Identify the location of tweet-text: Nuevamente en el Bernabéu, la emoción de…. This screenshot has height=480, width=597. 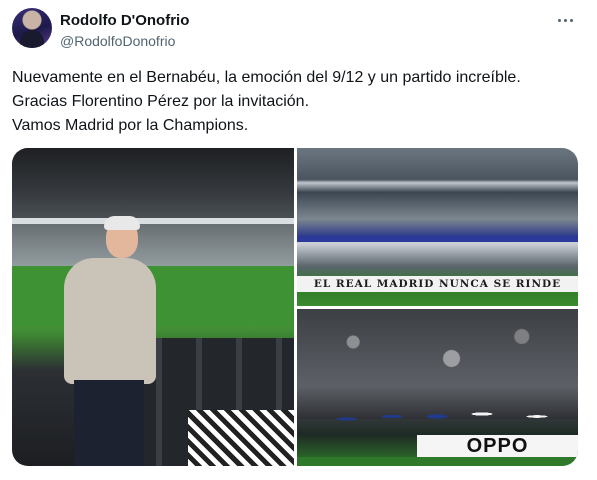
(297, 102).